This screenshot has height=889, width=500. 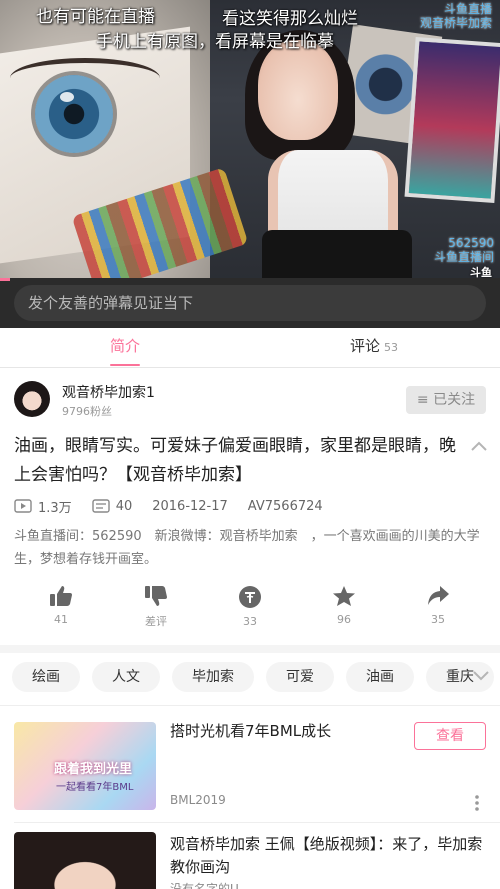 What do you see at coordinates (285, 506) in the screenshot?
I see `av-number: AV7566724` at bounding box center [285, 506].